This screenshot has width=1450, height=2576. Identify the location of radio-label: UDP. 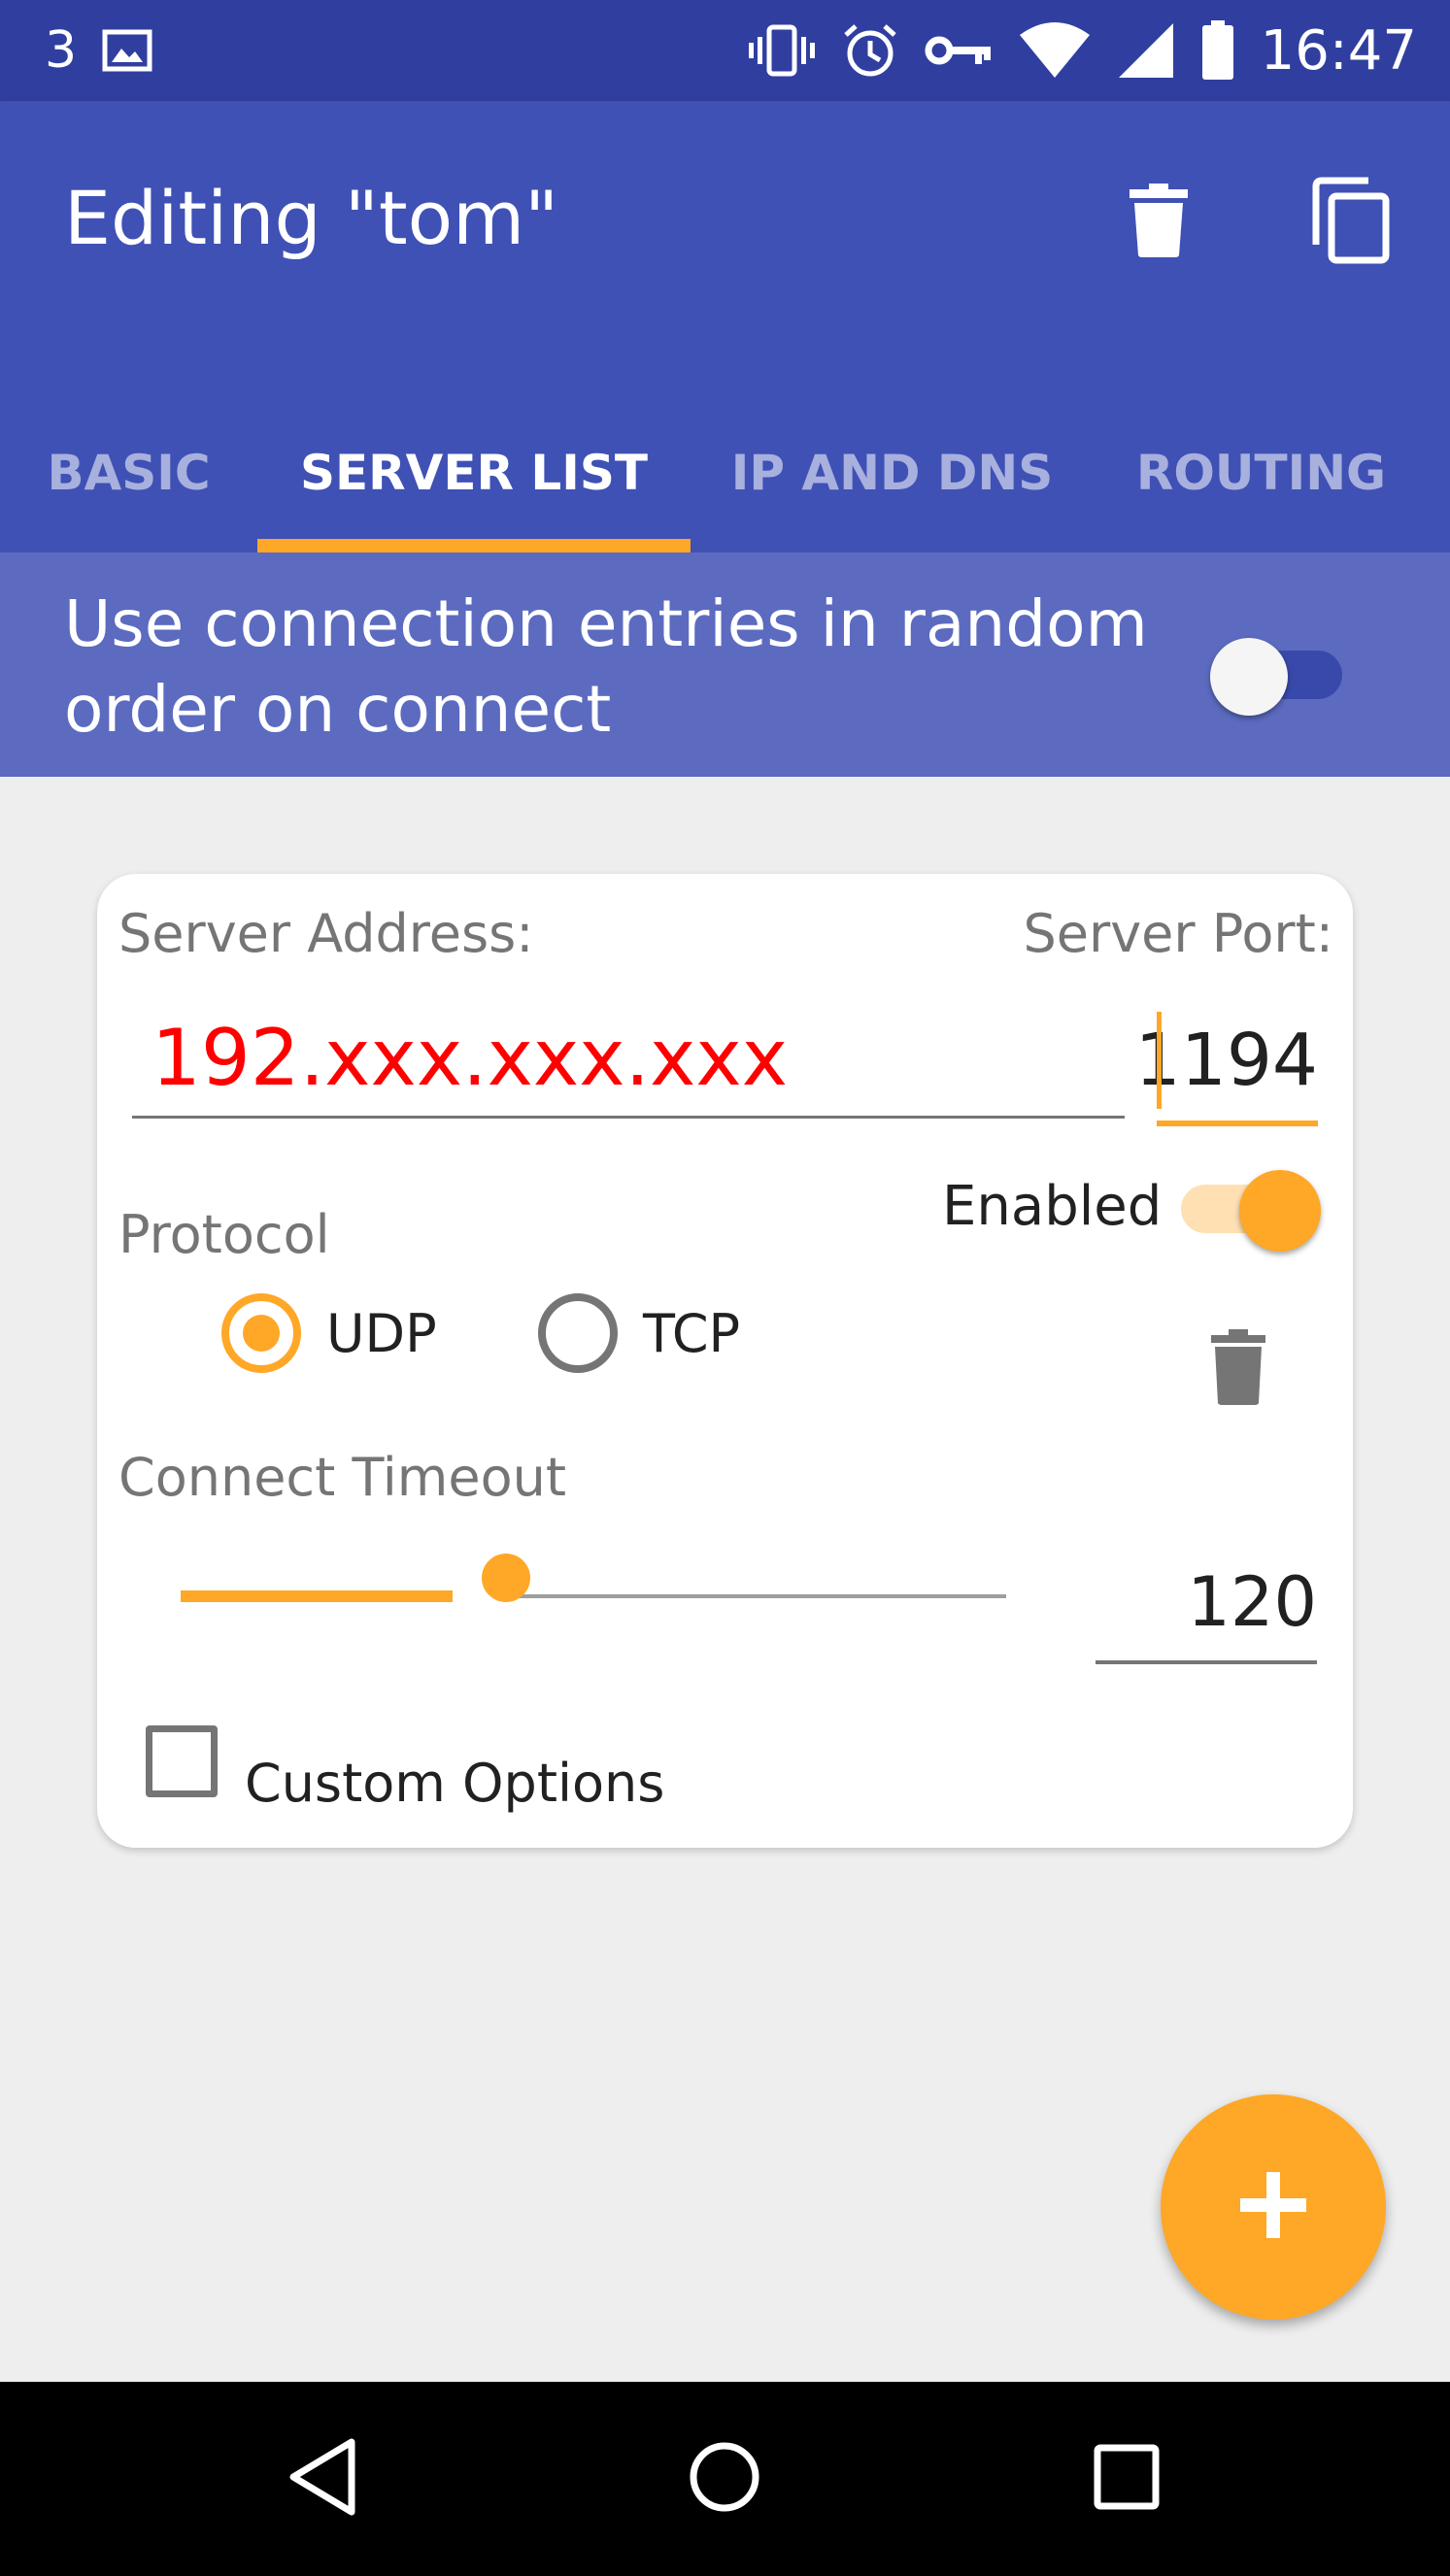
(381, 1333).